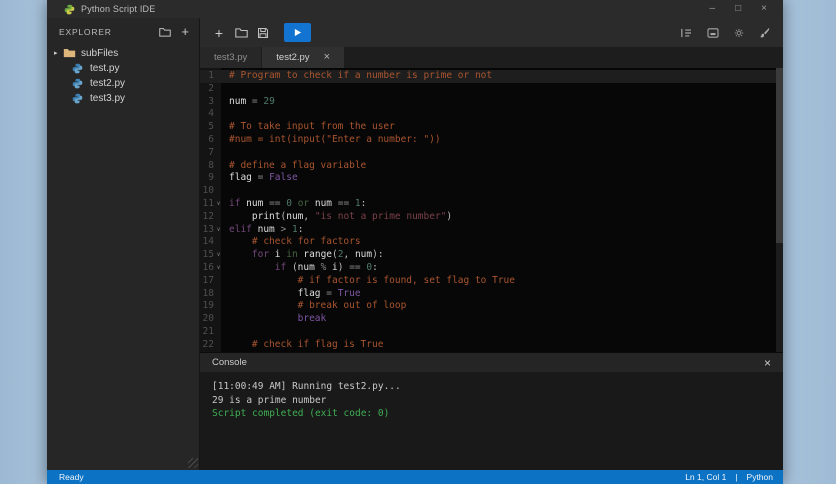  What do you see at coordinates (491, 89) in the screenshot?
I see `code-line-2: 2` at bounding box center [491, 89].